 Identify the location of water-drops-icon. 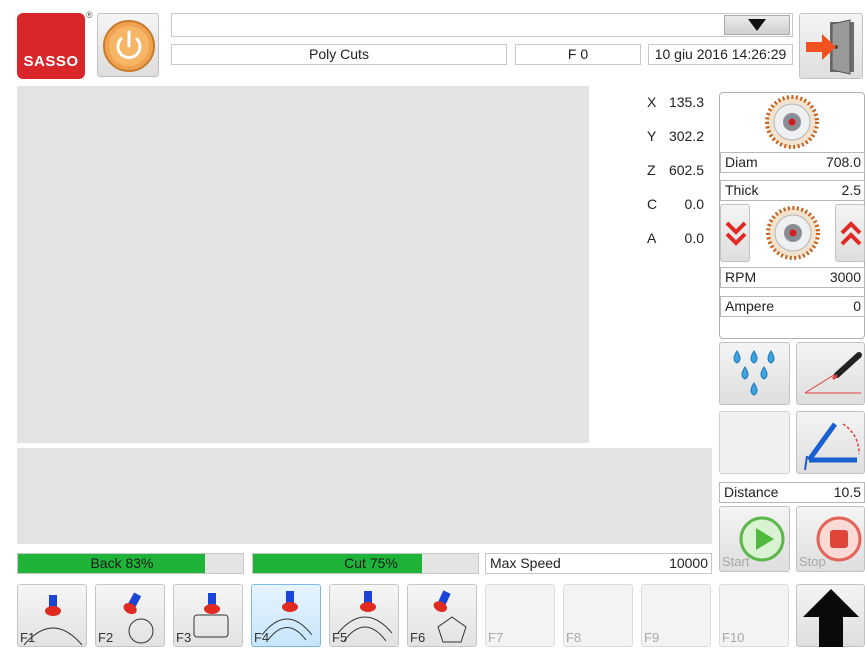
(754, 373).